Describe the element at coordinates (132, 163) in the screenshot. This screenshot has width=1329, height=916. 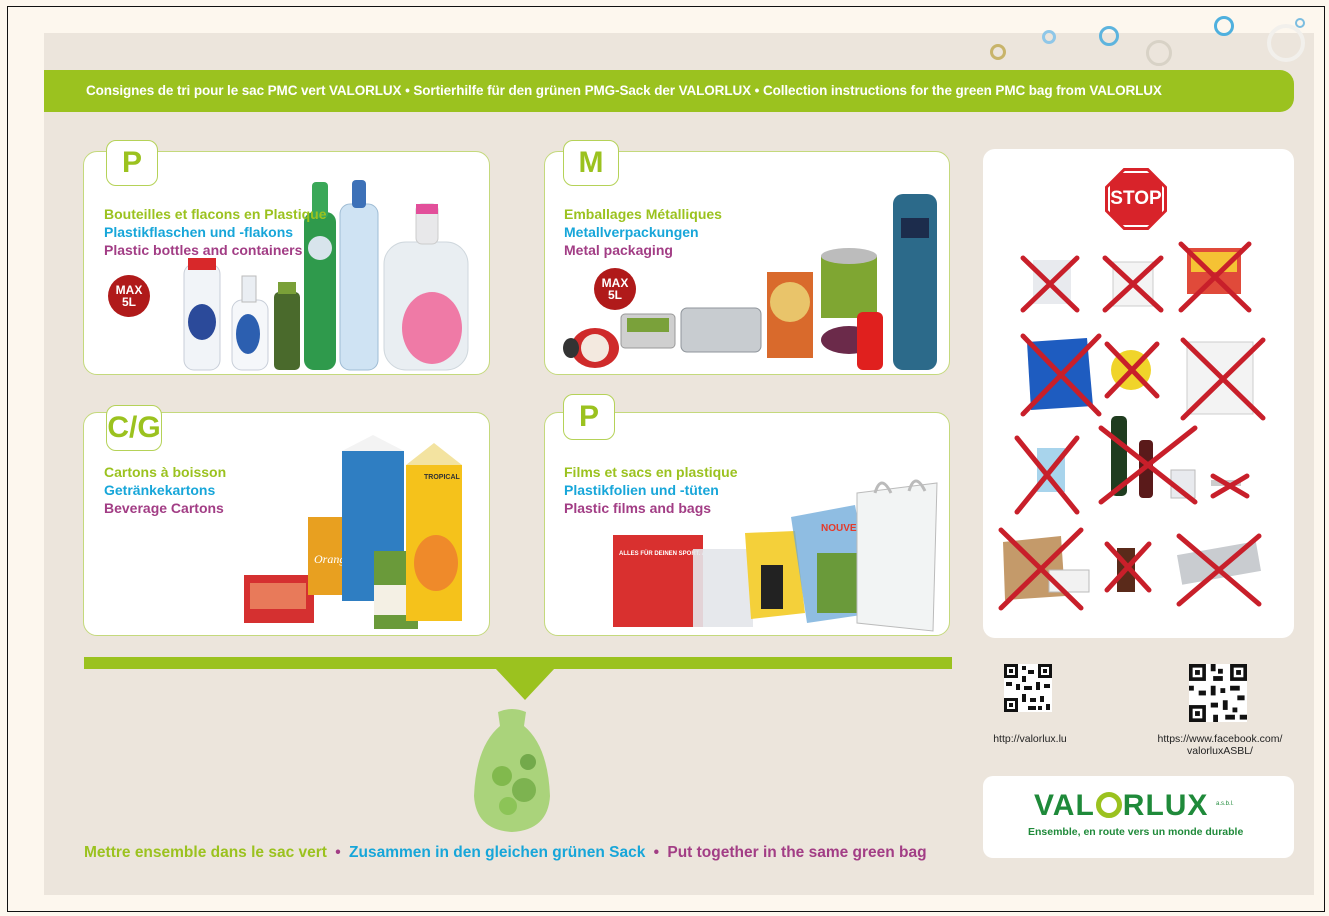
I see `category-letter-p: P` at that location.